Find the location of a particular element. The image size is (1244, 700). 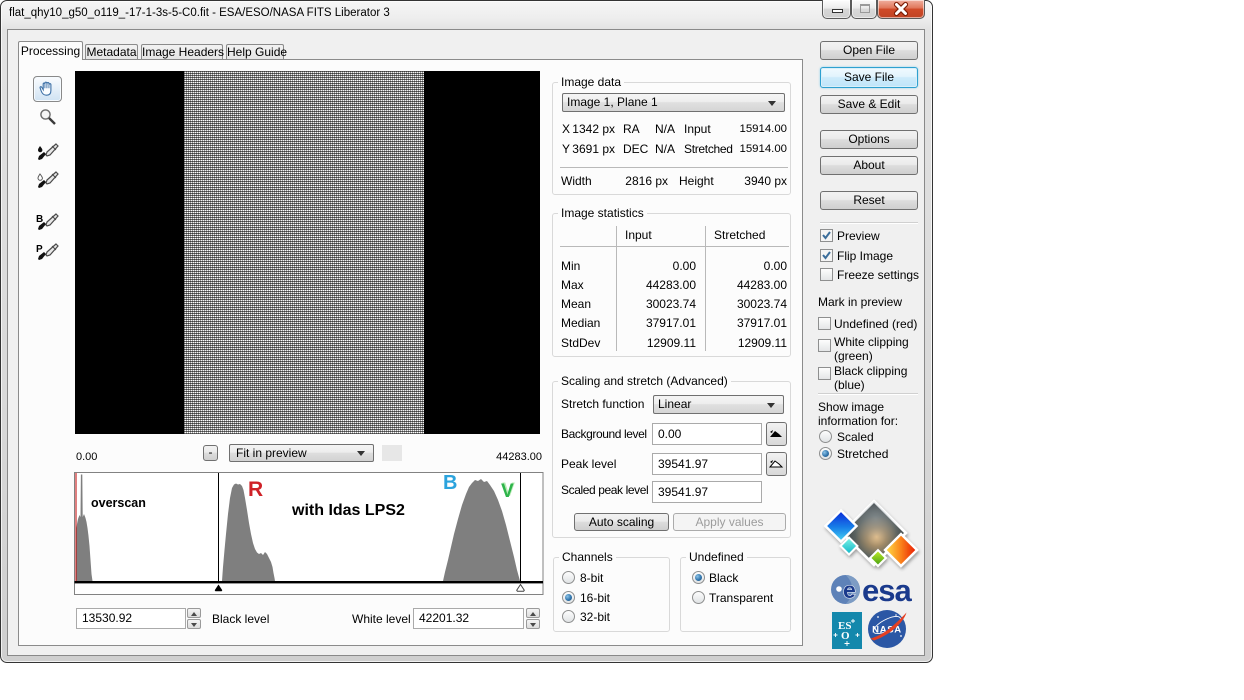

svg-text: e is located at coordinates (849, 590).